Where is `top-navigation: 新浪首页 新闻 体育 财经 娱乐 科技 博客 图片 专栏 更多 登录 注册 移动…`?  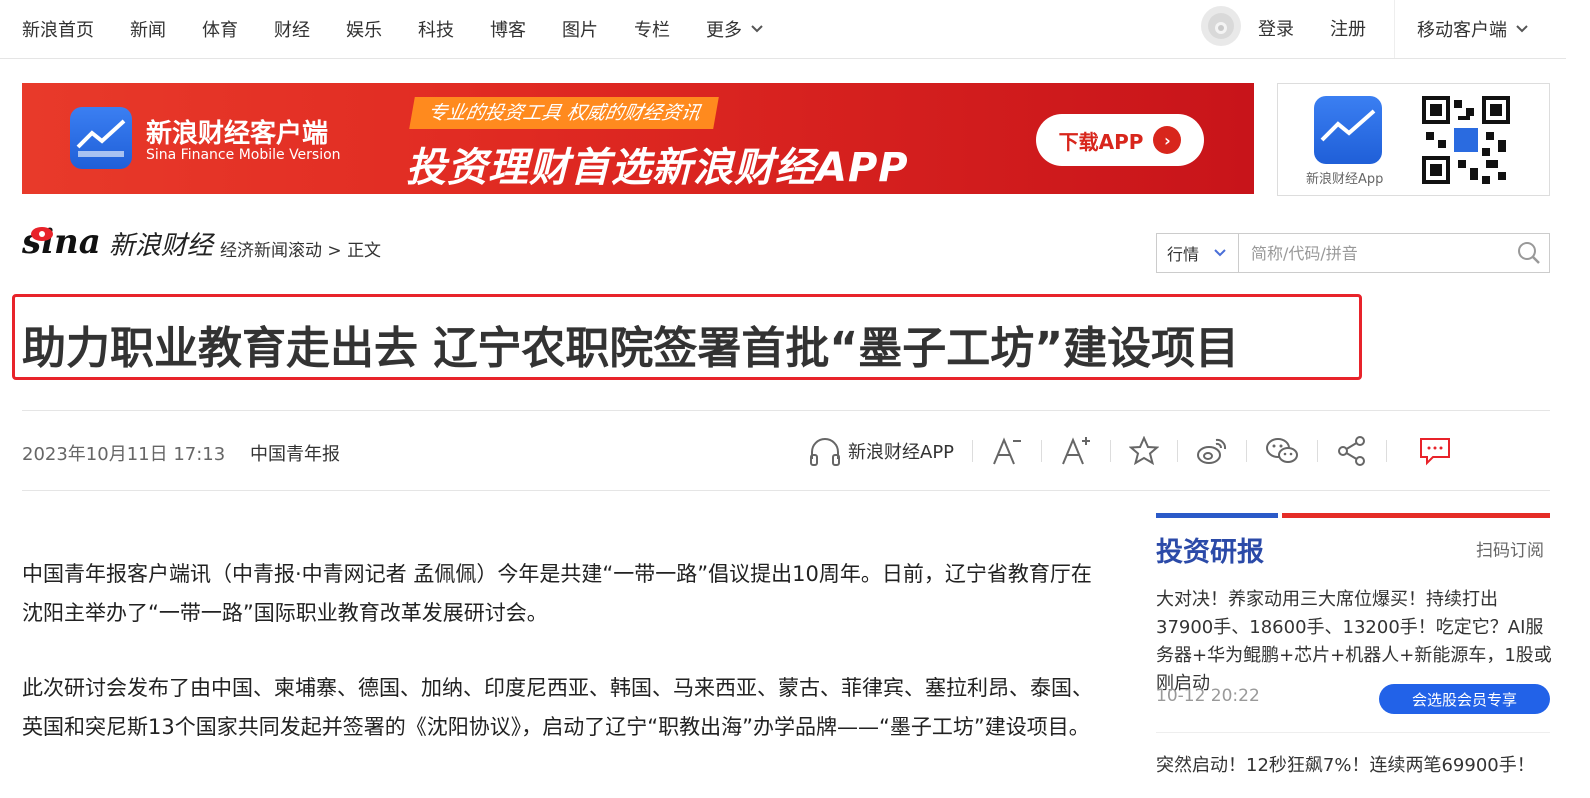
top-navigation: 新浪首页 新闻 体育 财经 娱乐 科技 博客 图片 专栏 更多 登录 注册 移动… is located at coordinates (795, 29).